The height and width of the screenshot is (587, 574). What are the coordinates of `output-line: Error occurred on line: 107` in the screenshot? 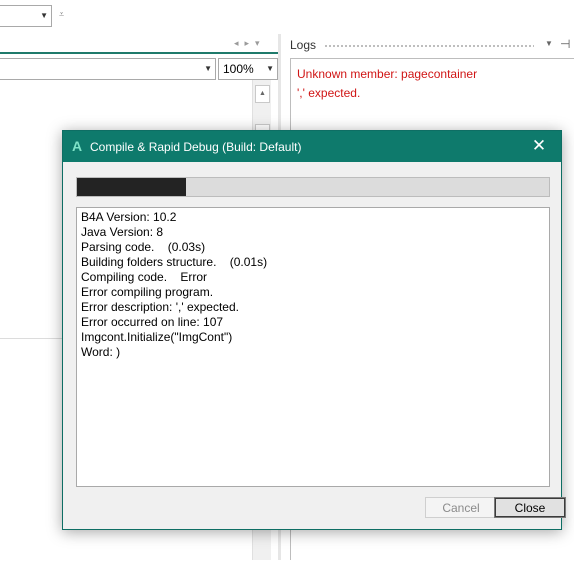 It's located at (152, 322).